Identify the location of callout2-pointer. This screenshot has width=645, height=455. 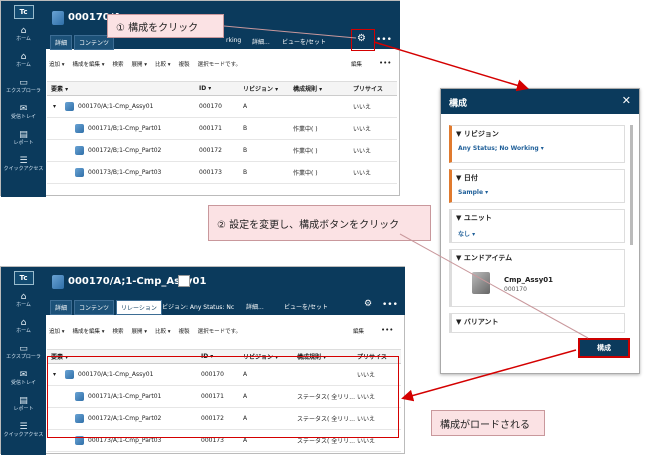
(494, 286).